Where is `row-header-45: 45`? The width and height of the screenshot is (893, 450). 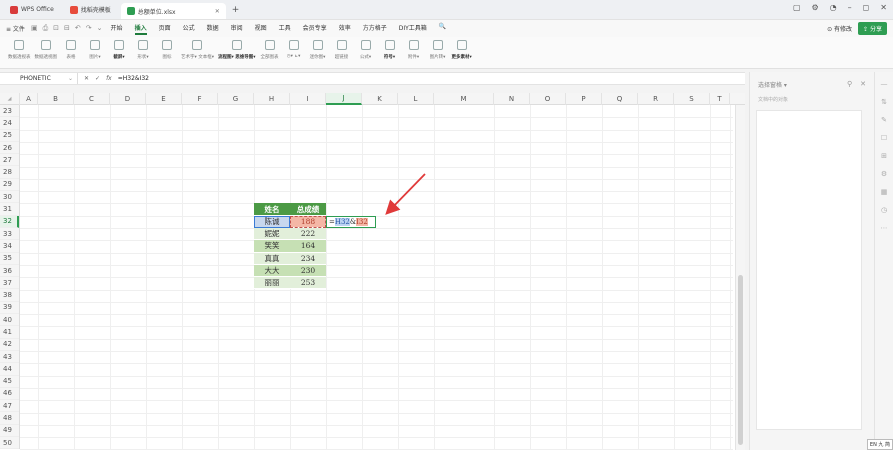 row-header-45: 45 is located at coordinates (9, 382).